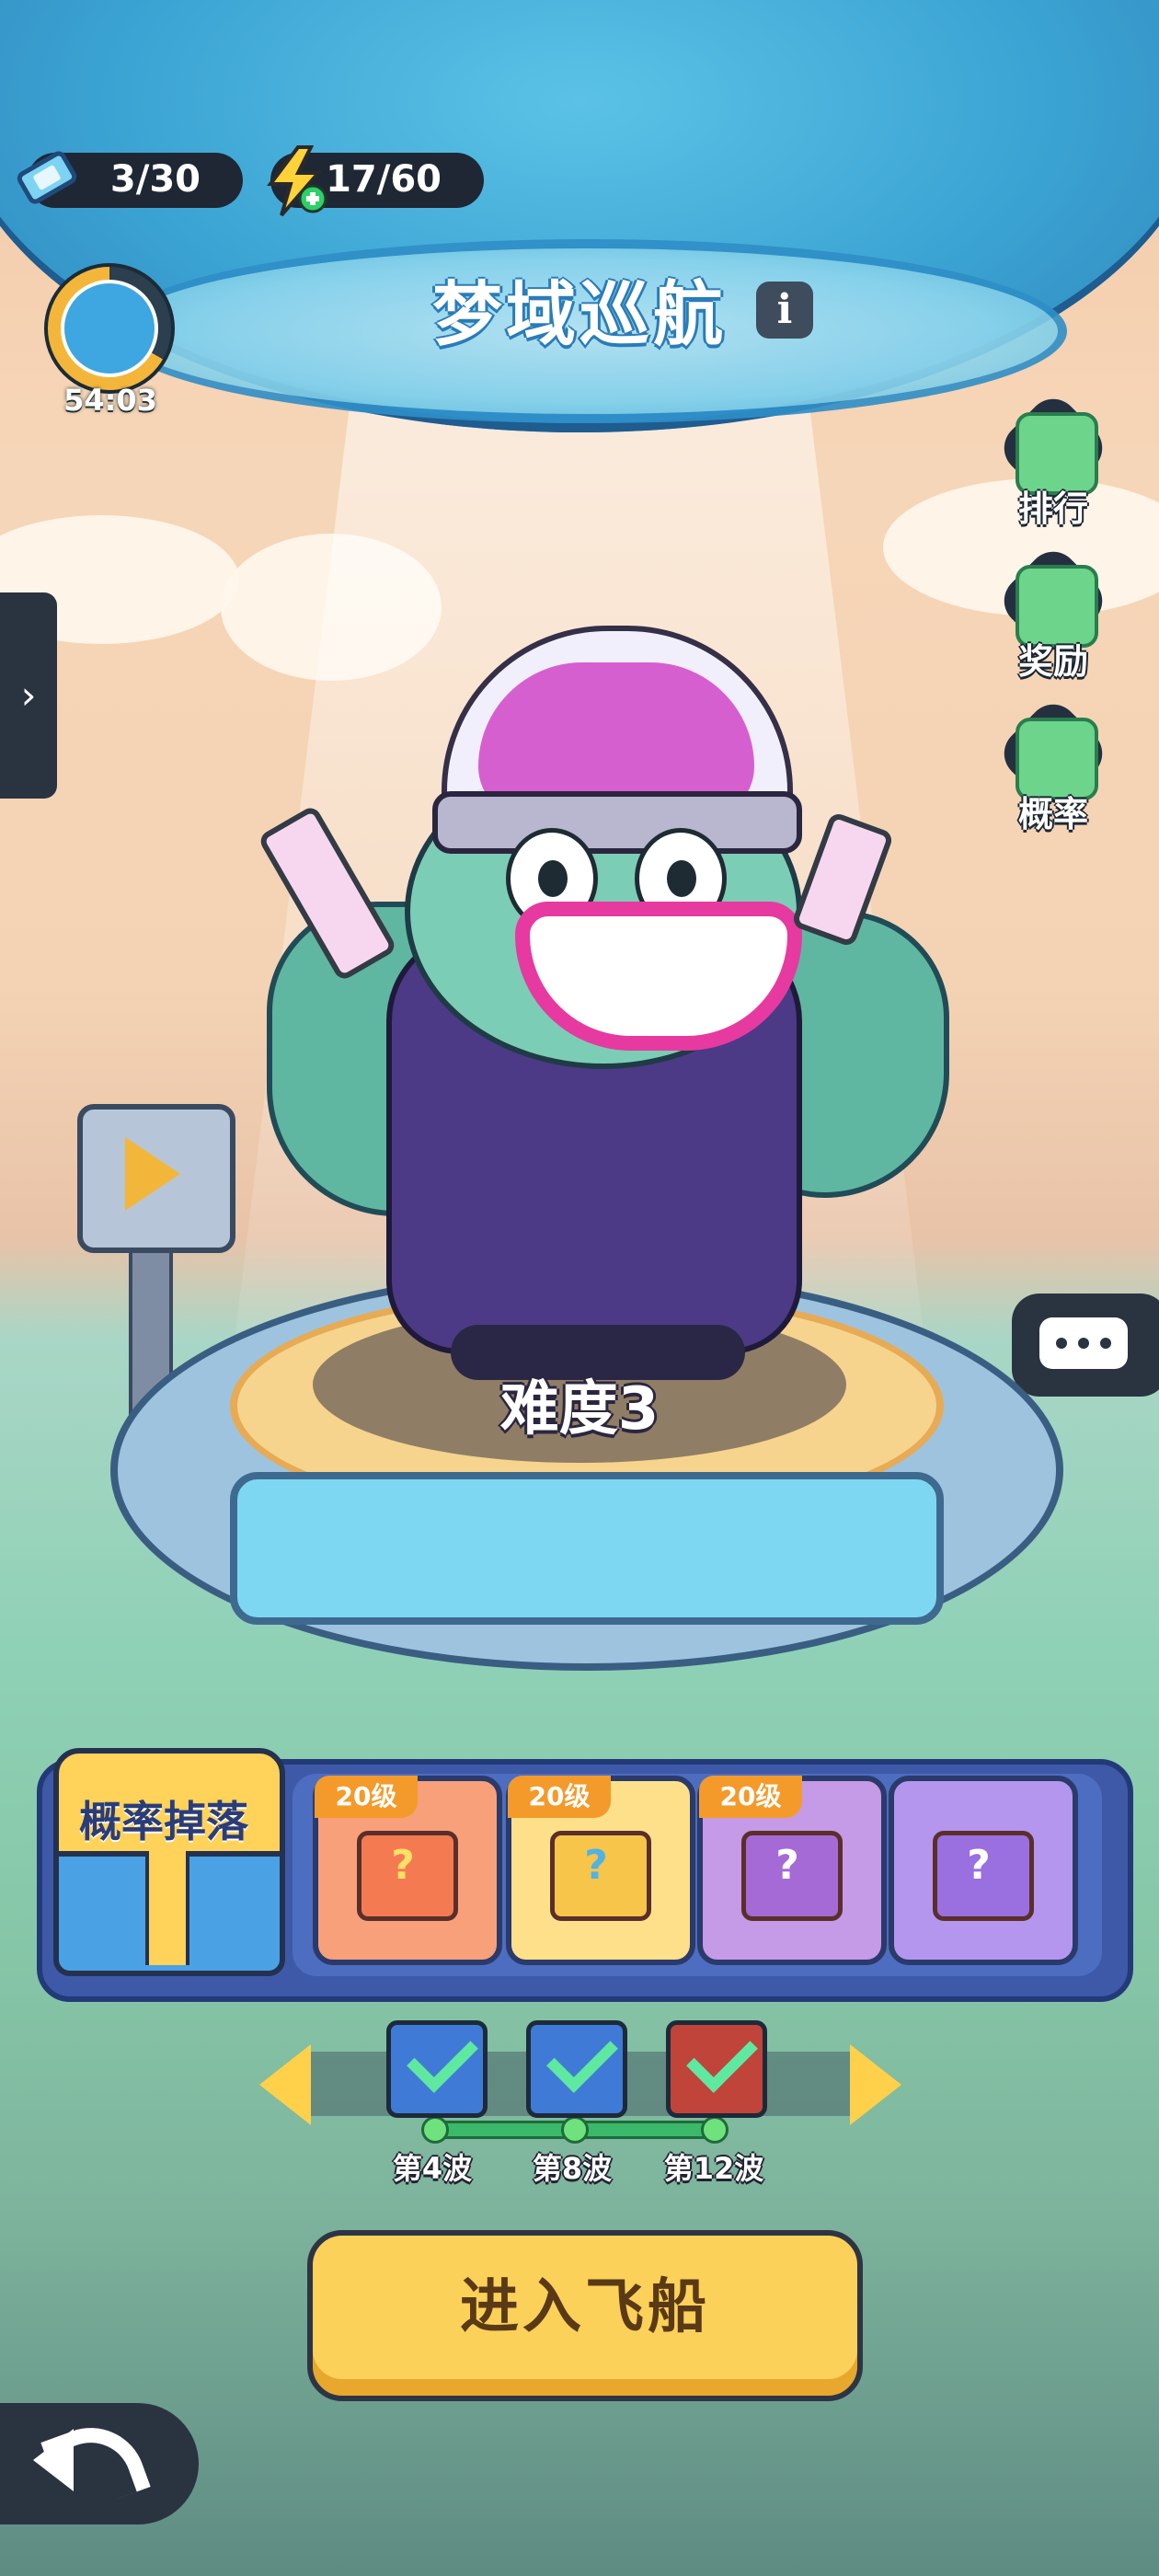 The width and height of the screenshot is (1159, 2576). Describe the element at coordinates (1052, 509) in the screenshot. I see `ranking-label: 排行` at that location.